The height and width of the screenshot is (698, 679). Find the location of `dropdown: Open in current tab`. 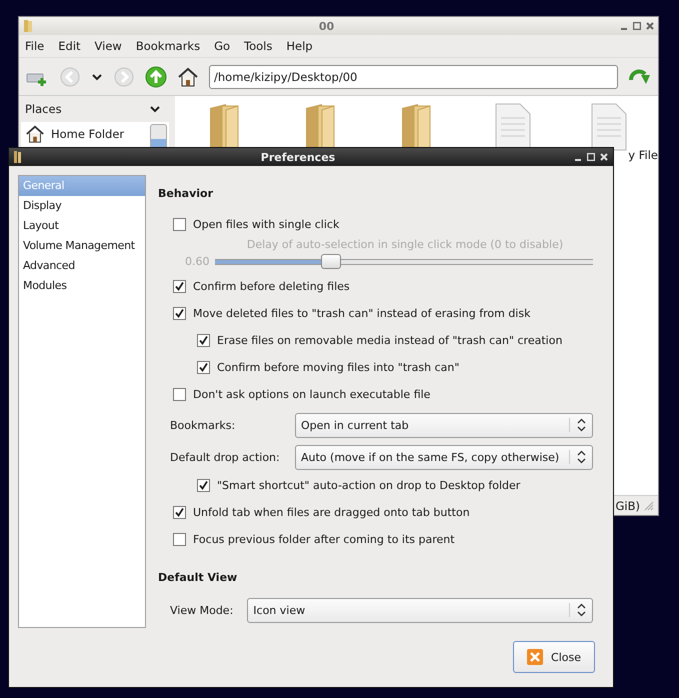

dropdown: Open in current tab is located at coordinates (444, 425).